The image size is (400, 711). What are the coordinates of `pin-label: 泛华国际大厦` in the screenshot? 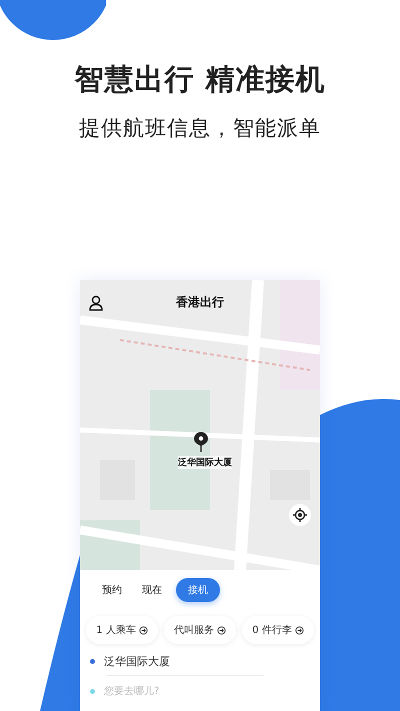 It's located at (205, 462).